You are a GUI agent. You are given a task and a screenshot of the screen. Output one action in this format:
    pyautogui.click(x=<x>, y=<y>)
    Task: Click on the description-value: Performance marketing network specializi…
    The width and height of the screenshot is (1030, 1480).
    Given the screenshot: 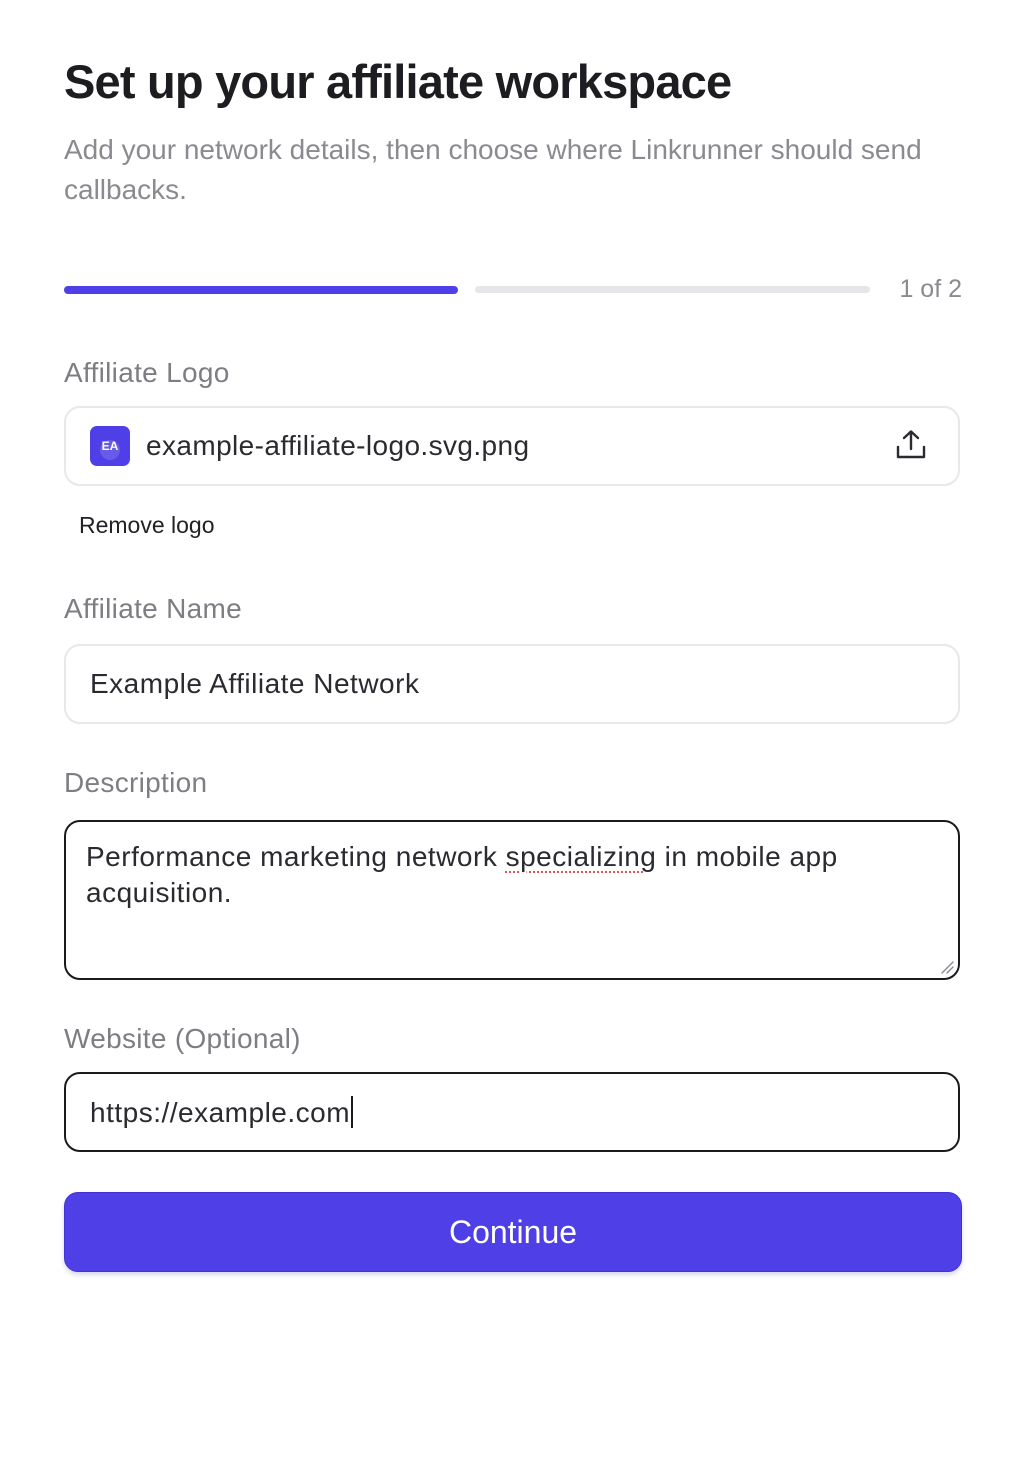 What is the action you would take?
    pyautogui.click(x=506, y=875)
    